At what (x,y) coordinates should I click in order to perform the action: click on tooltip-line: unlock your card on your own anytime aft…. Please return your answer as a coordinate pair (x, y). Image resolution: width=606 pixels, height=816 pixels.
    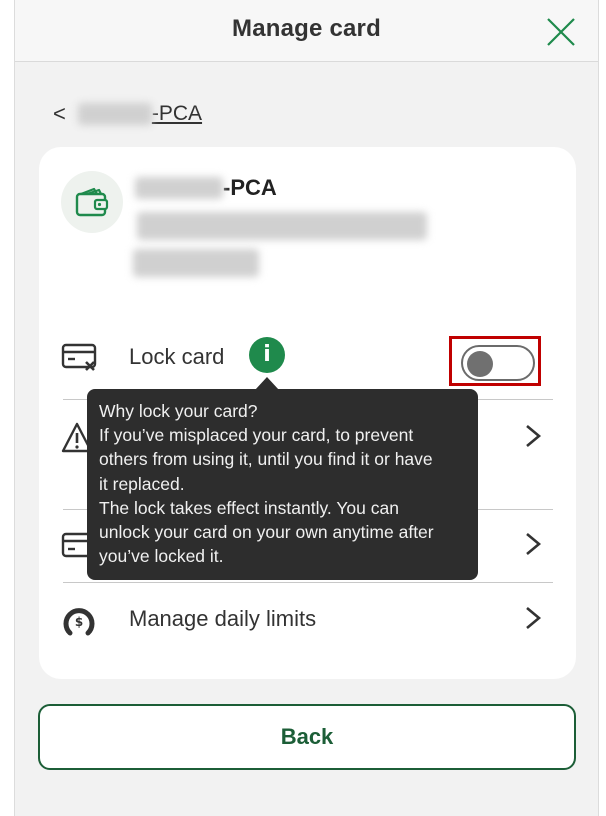
    Looking at the image, I should click on (266, 532).